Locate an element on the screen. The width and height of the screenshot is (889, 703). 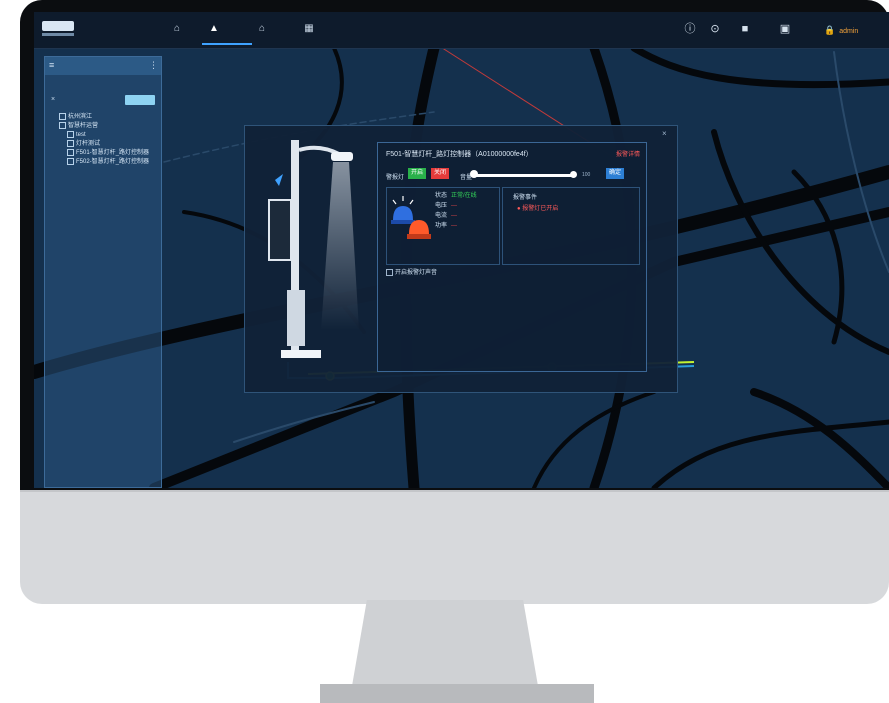
briefcase-icon: ■ is located at coordinates (745, 29).